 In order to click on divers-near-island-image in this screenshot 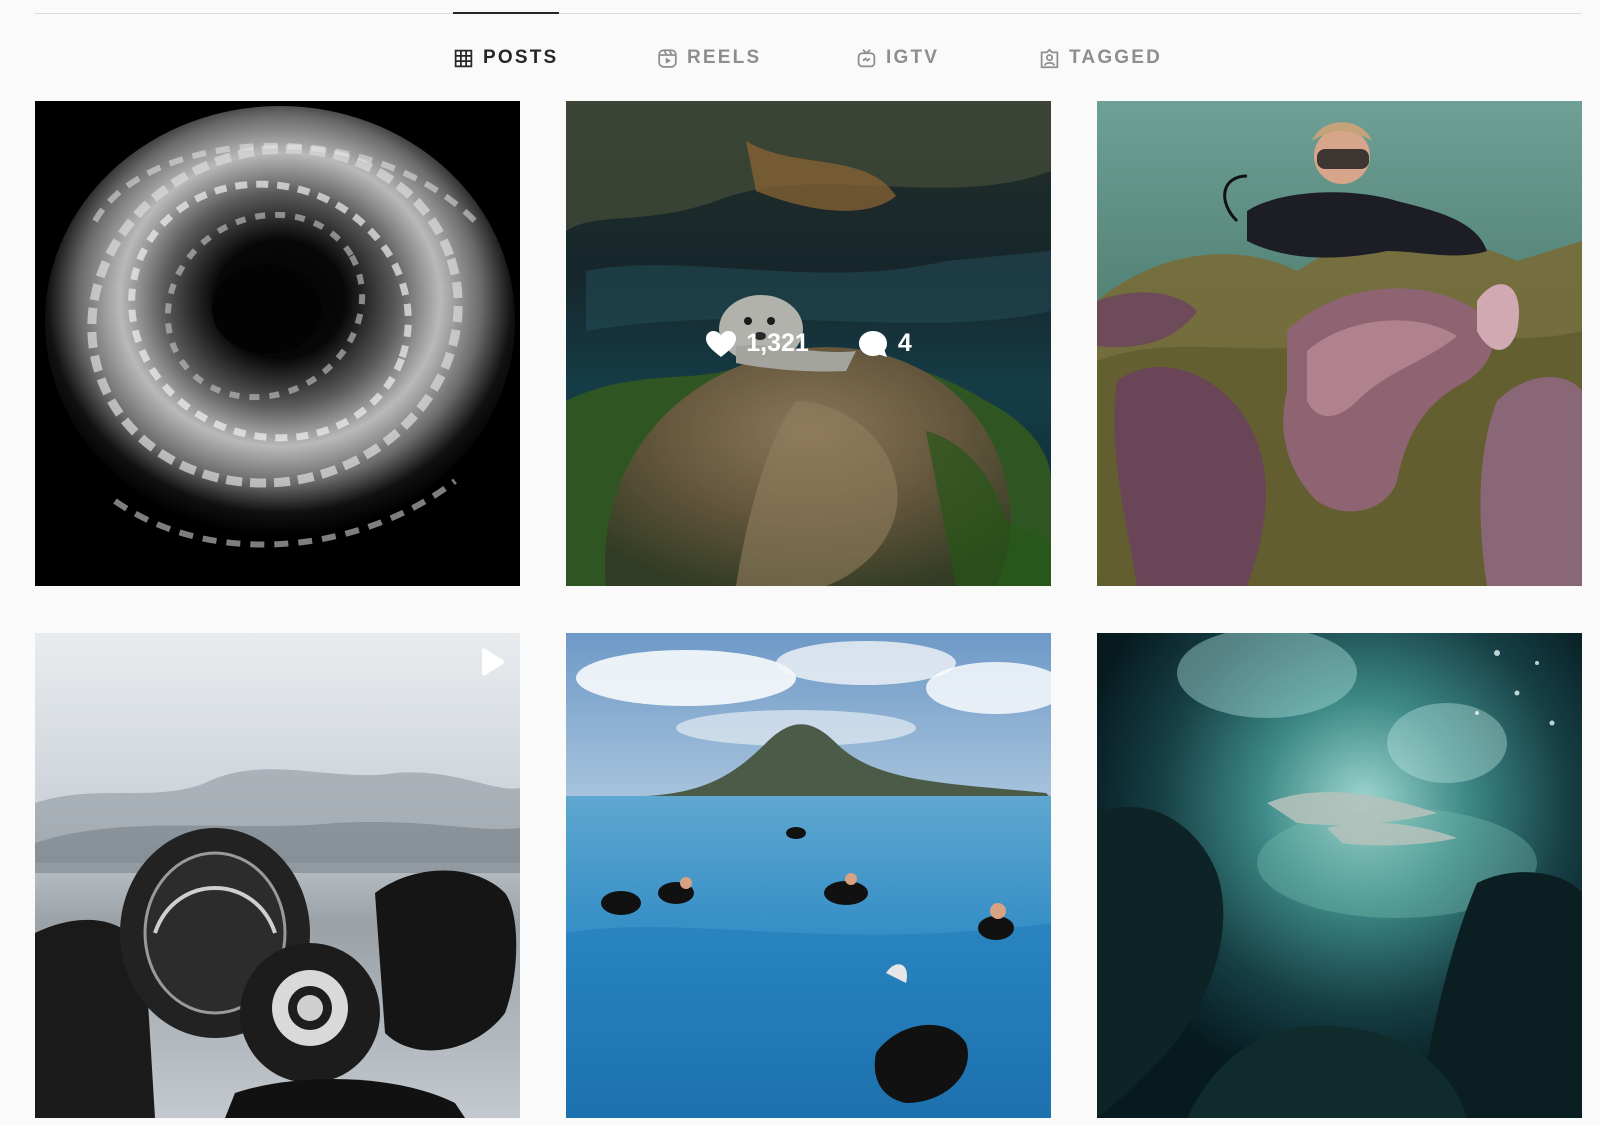, I will do `click(808, 875)`.